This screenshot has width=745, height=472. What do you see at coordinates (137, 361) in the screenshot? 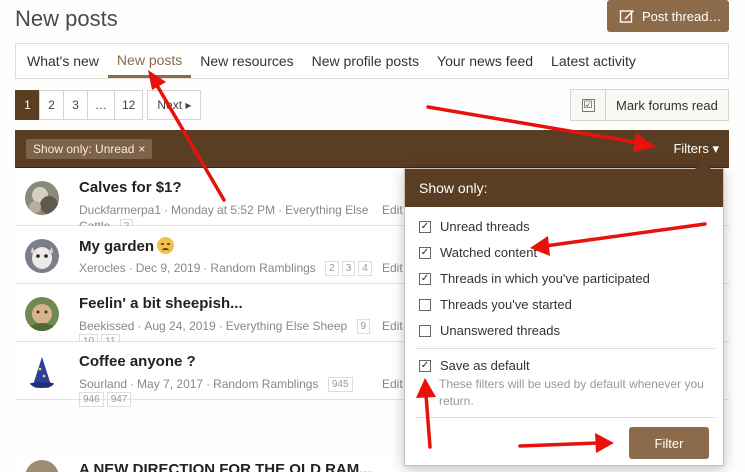
I see `thread-title: Coffee anyone ?` at bounding box center [137, 361].